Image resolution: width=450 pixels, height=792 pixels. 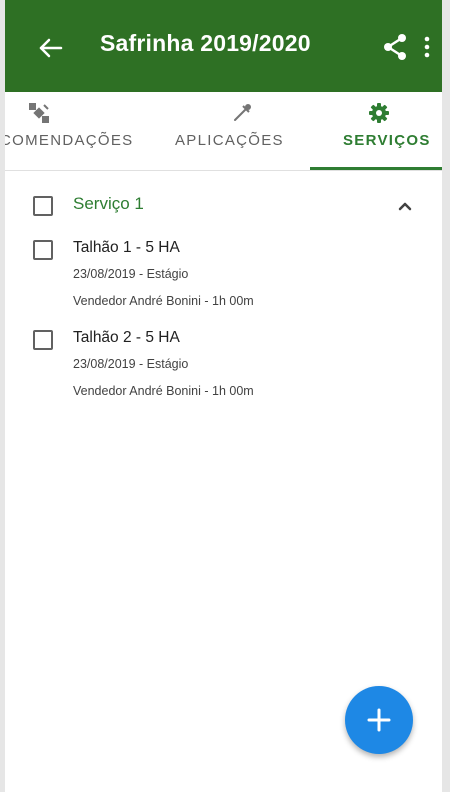 I want to click on more-options-button, so click(x=427, y=47).